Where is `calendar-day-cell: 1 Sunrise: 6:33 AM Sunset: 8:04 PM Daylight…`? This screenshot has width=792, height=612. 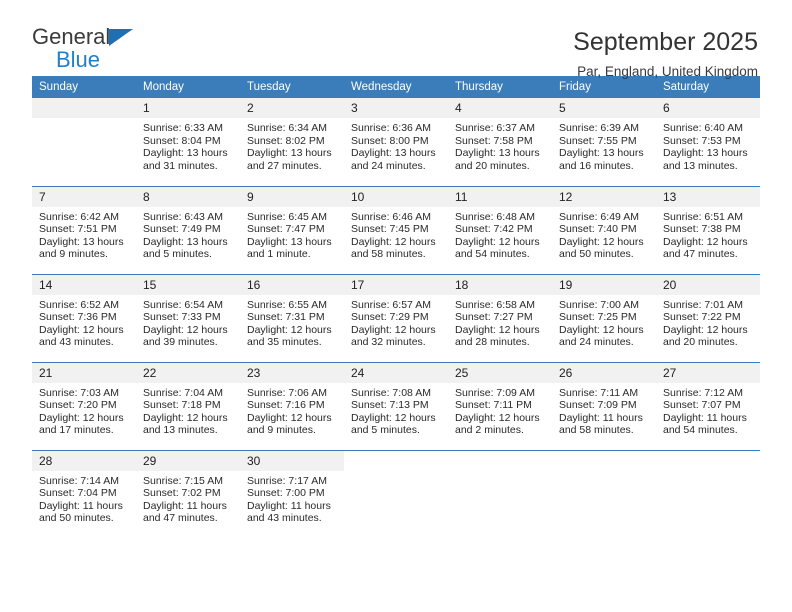 calendar-day-cell: 1 Sunrise: 6:33 AM Sunset: 8:04 PM Daylight… is located at coordinates (188, 142).